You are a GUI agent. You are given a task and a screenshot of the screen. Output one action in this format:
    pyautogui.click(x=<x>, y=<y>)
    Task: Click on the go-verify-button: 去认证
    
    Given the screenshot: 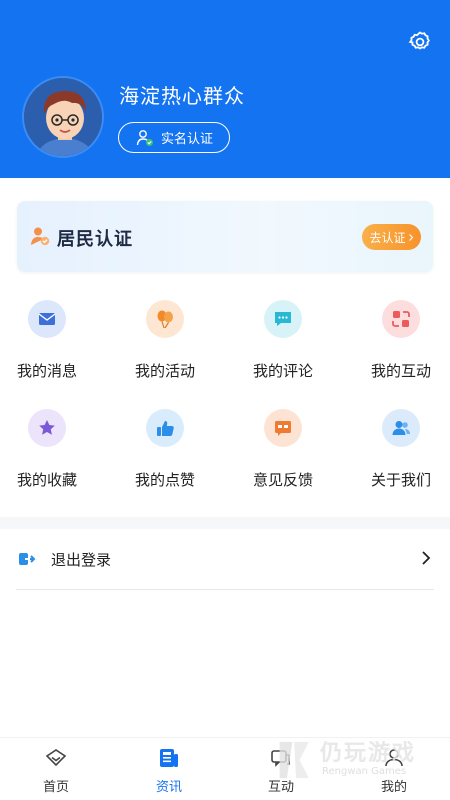 What is the action you would take?
    pyautogui.click(x=391, y=237)
    